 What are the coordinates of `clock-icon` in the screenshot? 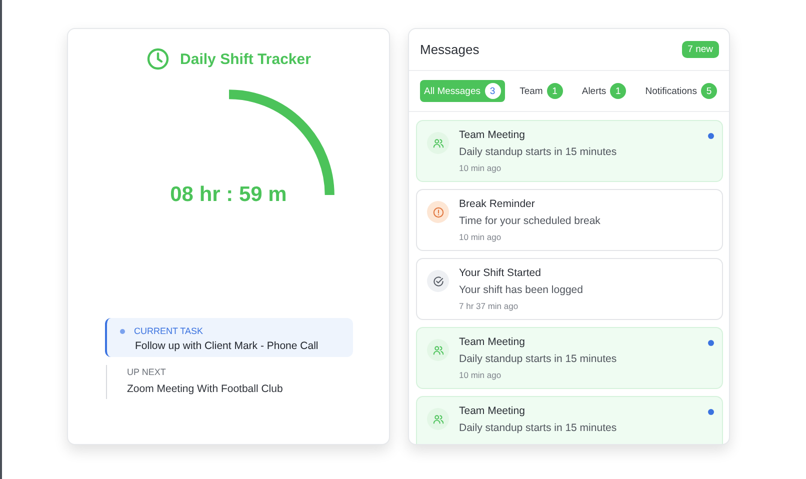 It's located at (158, 59).